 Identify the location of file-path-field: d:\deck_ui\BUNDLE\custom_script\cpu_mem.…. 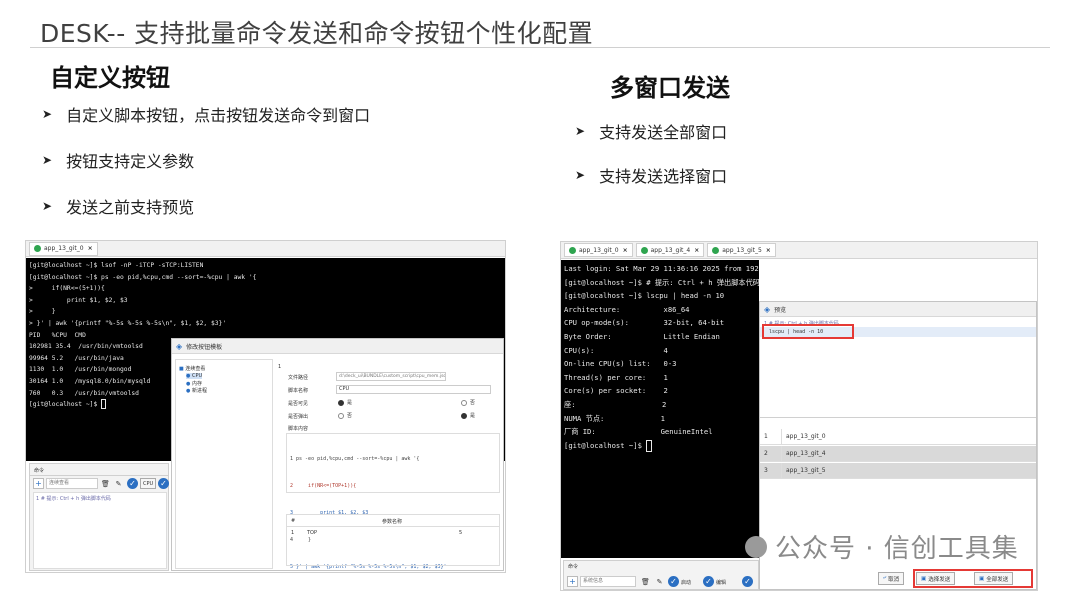
(391, 376).